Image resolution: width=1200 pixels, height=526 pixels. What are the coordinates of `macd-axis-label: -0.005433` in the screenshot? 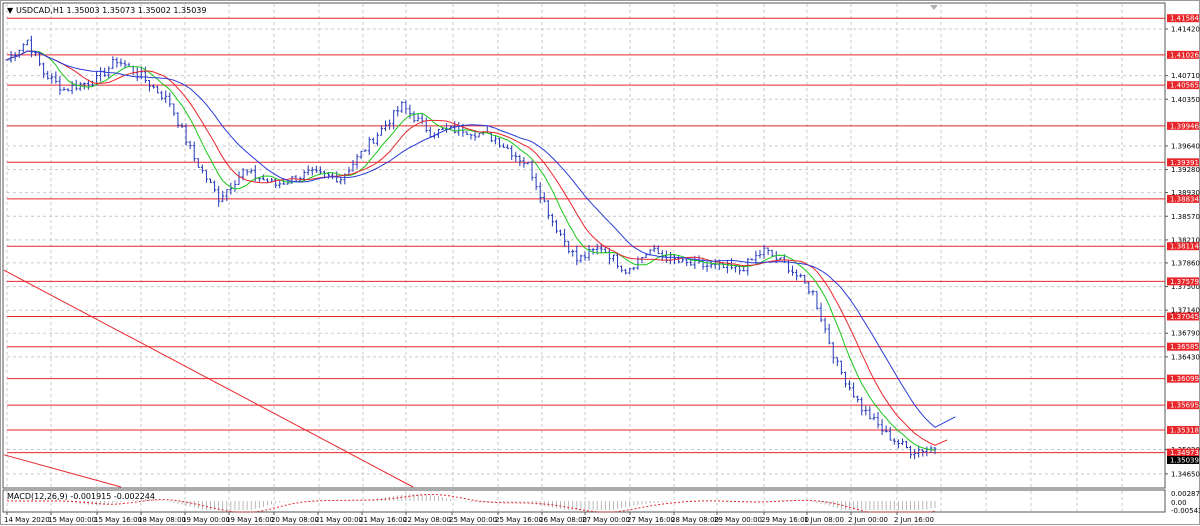 It's located at (1185, 511).